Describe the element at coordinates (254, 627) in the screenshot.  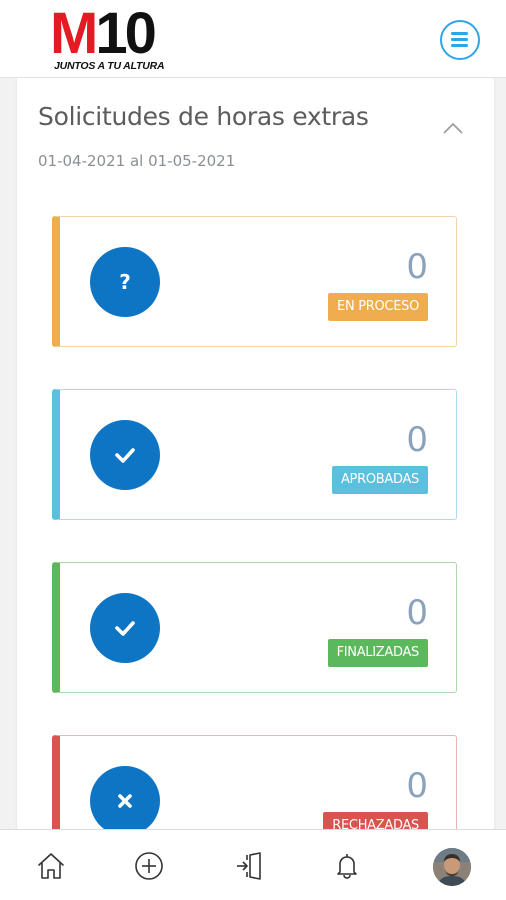
I see `status-card-finalizadas: 0 FINALIZADAS` at that location.